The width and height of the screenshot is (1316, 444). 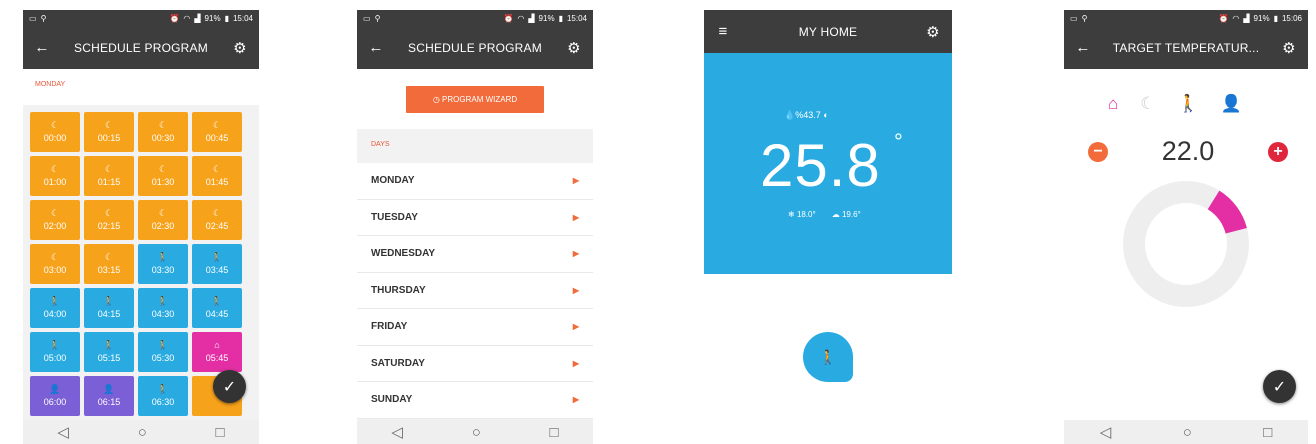 I want to click on slot-time: 03:30, so click(x=163, y=270).